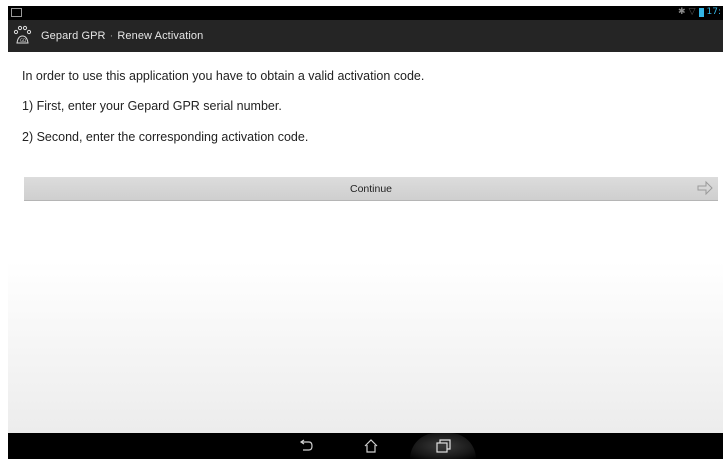 The image size is (723, 459). I want to click on paw-print-icon: GD, so click(24, 36).